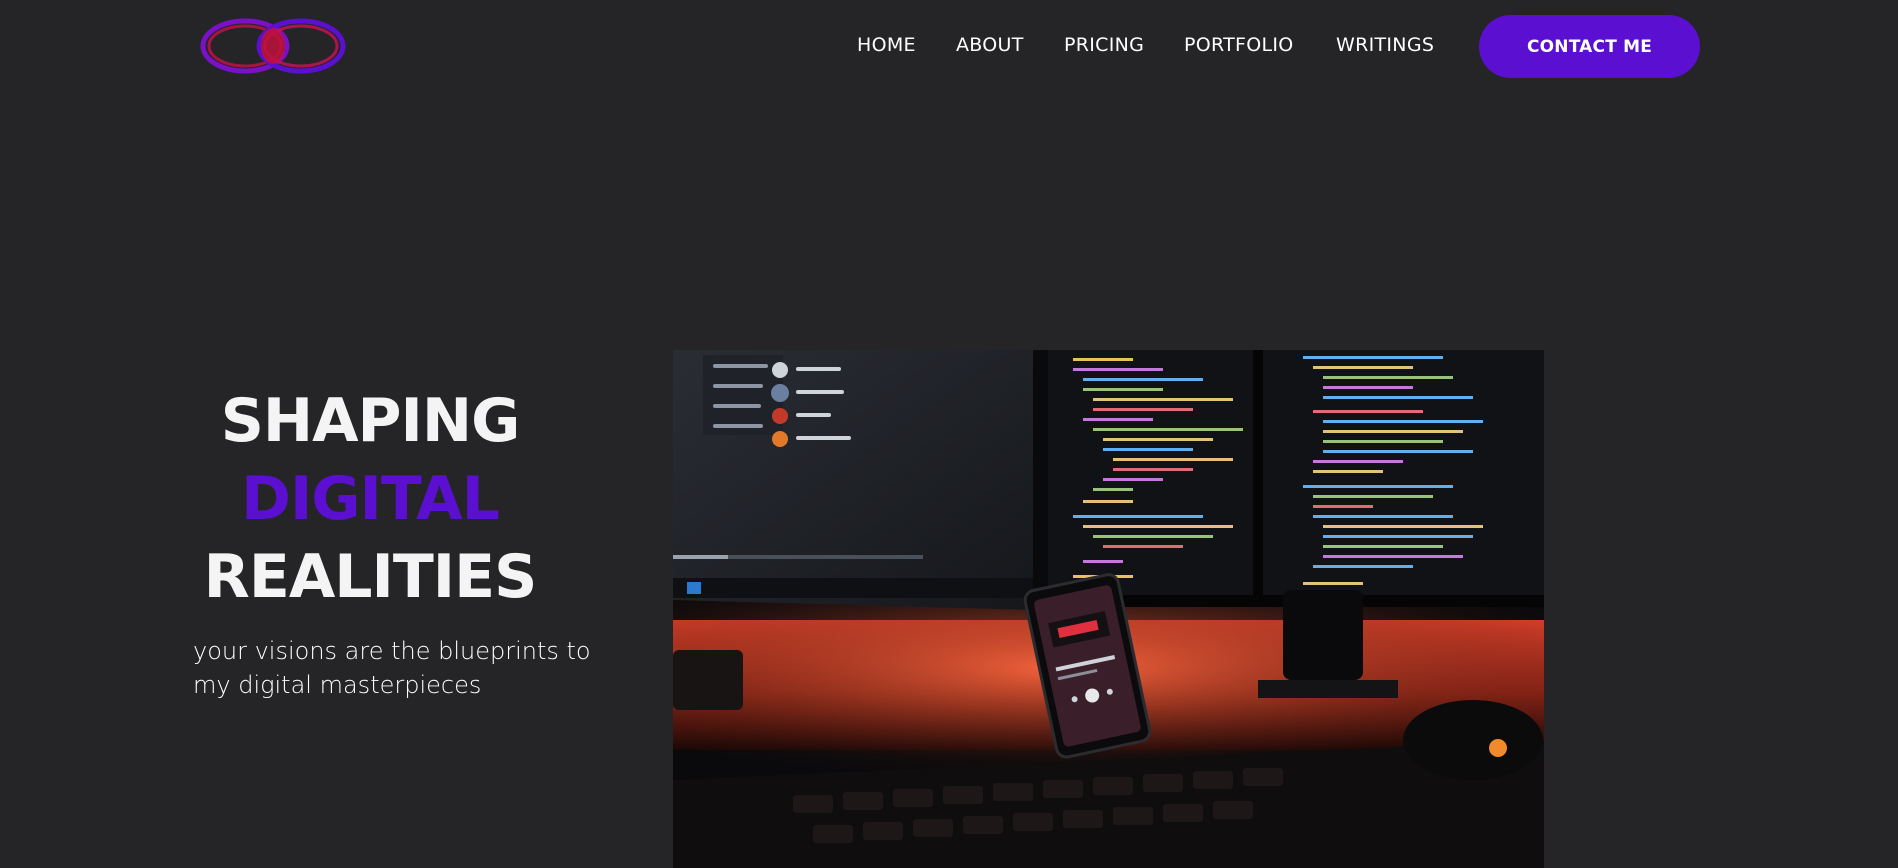  Describe the element at coordinates (1589, 46) in the screenshot. I see `contact-me-button: CONTACT ME` at that location.